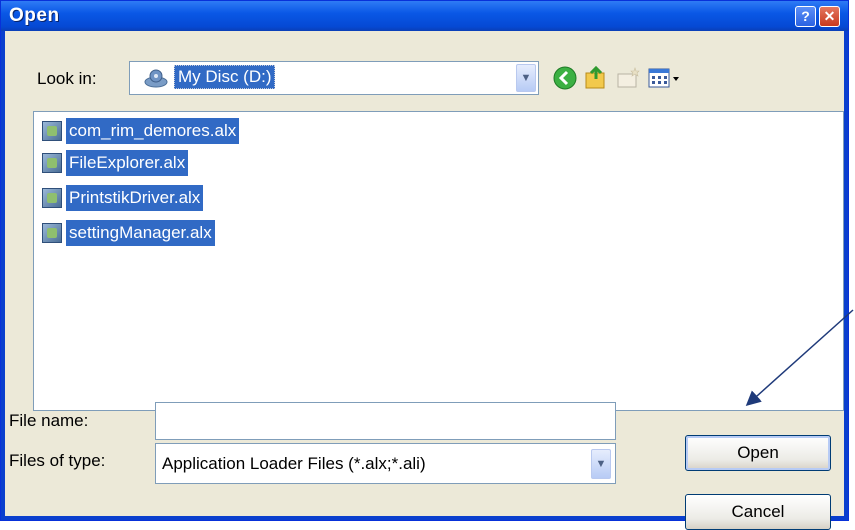 The width and height of the screenshot is (855, 530). I want to click on views-menu-icon, so click(665, 78).